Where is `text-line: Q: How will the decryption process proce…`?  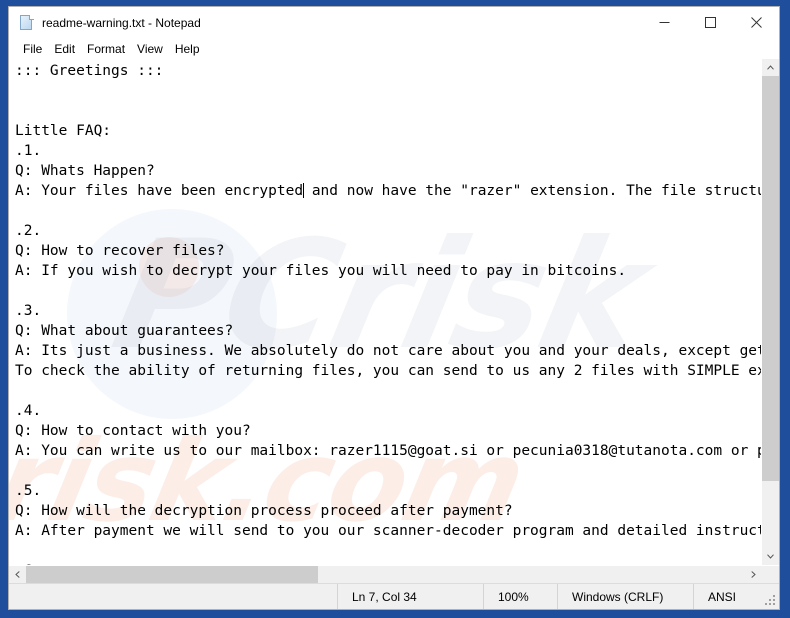 text-line: Q: How will the decryption process proce… is located at coordinates (264, 511).